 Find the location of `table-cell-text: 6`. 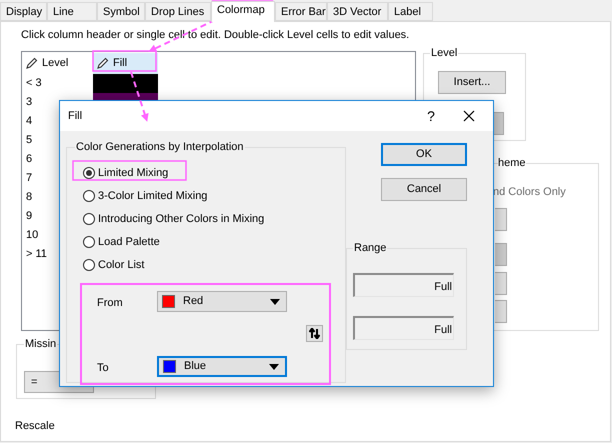

table-cell-text: 6 is located at coordinates (29, 160).